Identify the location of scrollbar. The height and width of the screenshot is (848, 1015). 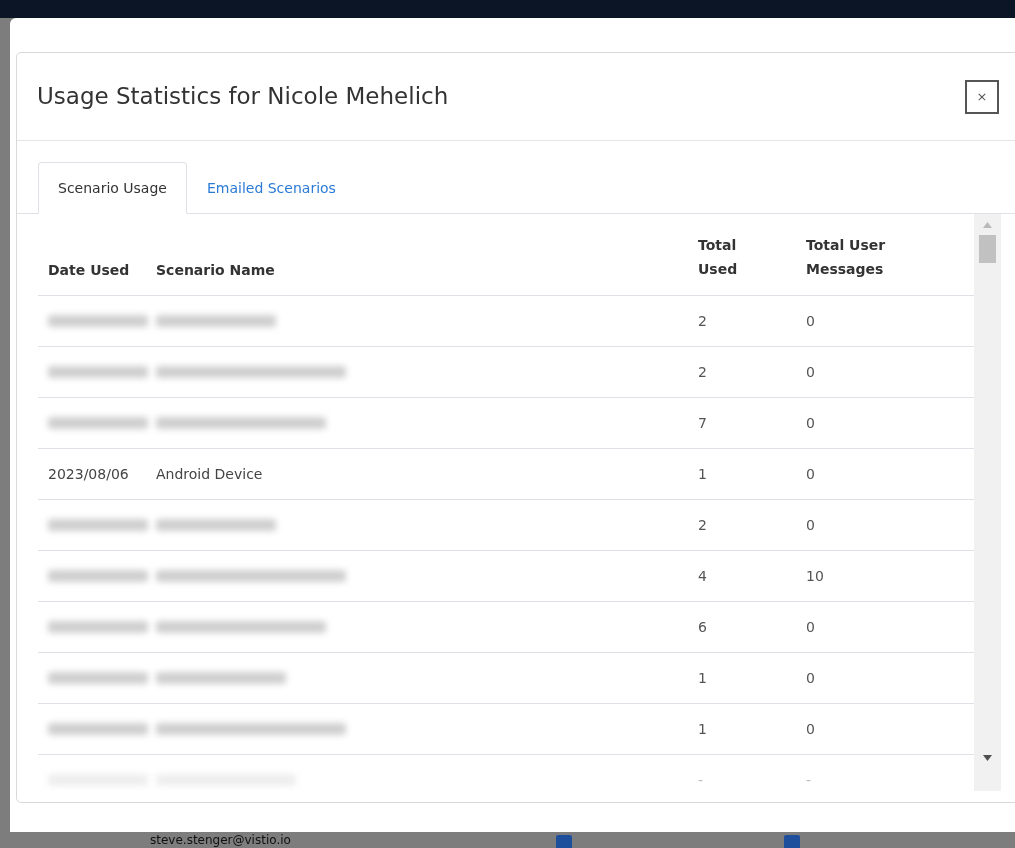
(987, 502).